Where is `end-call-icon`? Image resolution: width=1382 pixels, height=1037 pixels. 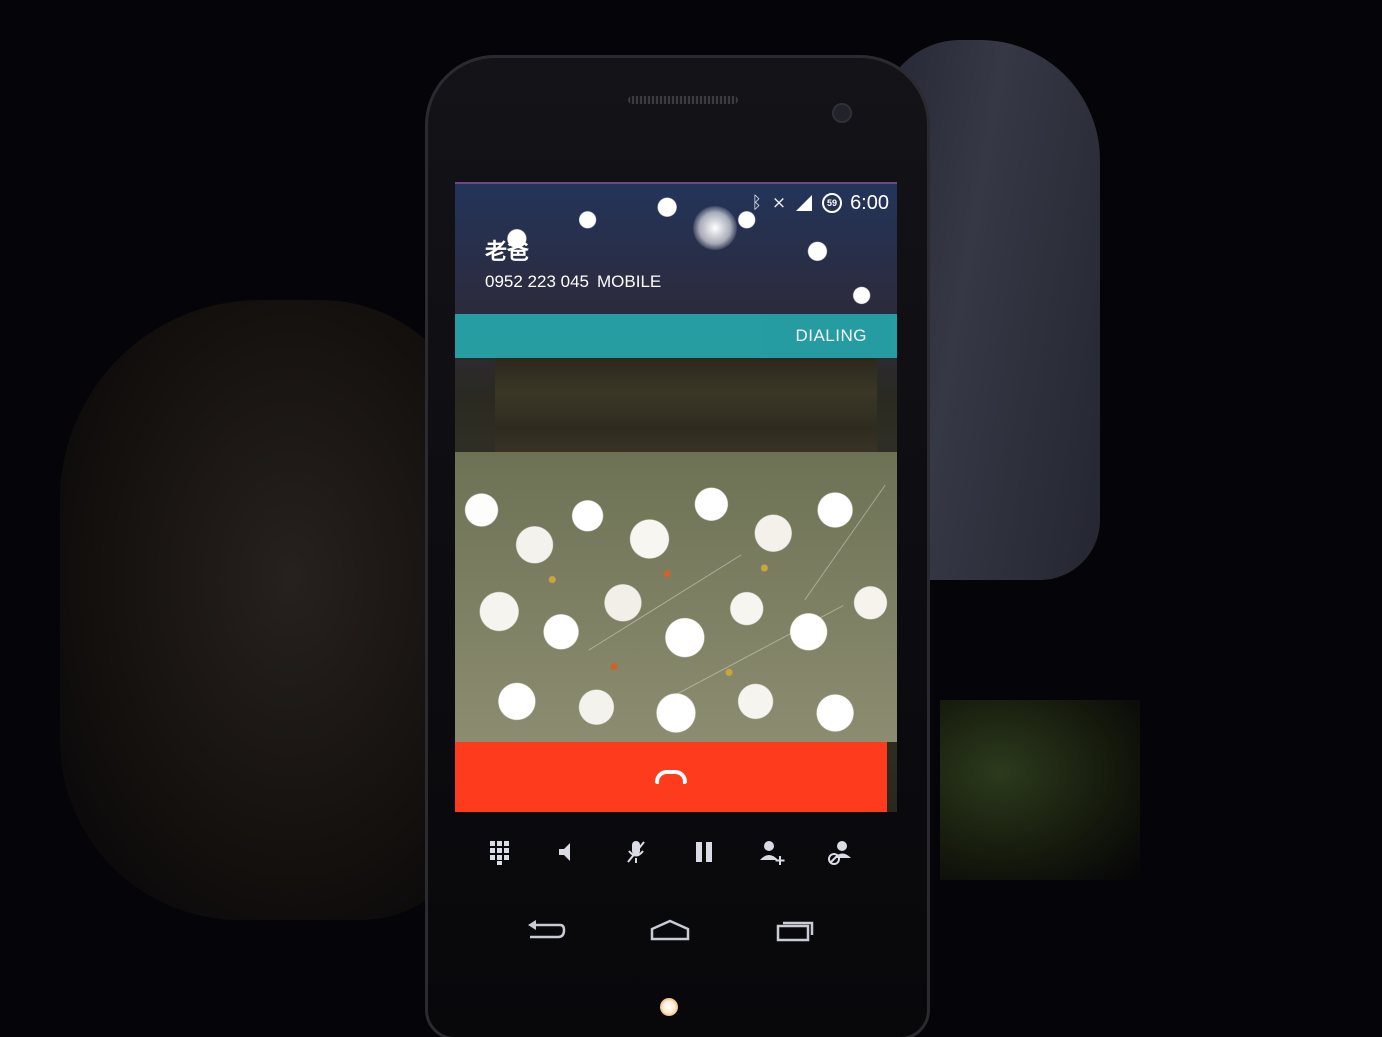
end-call-icon is located at coordinates (671, 777).